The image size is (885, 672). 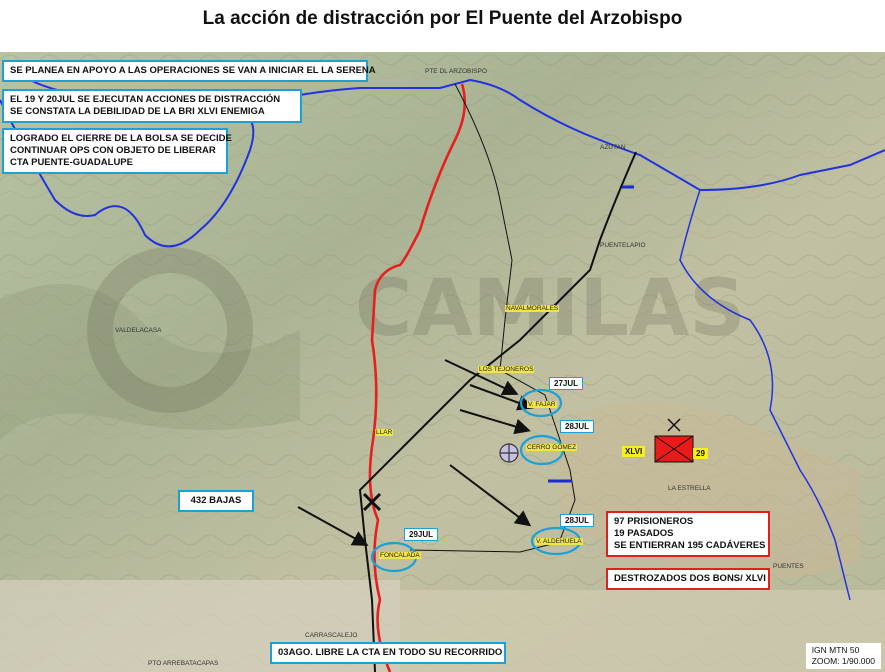 What do you see at coordinates (623, 245) in the screenshot?
I see `place-puentelapio: PUENTELAPIO` at bounding box center [623, 245].